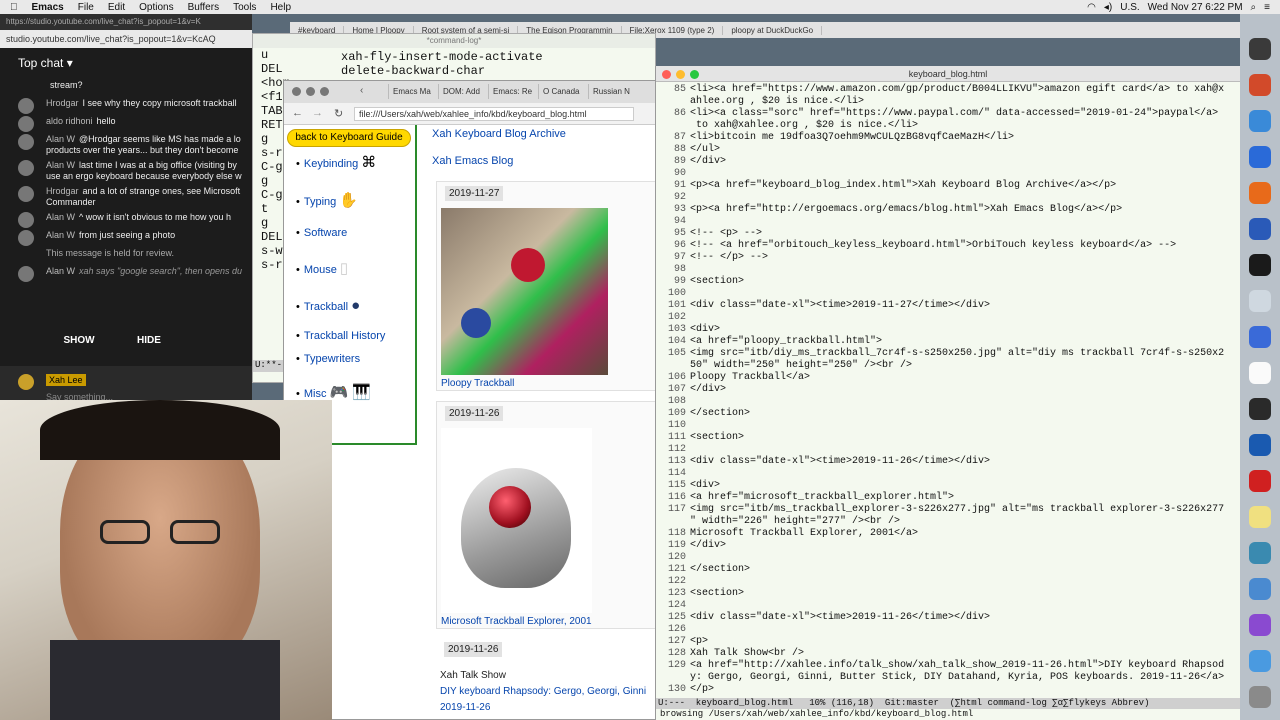 The height and width of the screenshot is (720, 1280). What do you see at coordinates (1260, 445) in the screenshot?
I see `screen-icon` at bounding box center [1260, 445].